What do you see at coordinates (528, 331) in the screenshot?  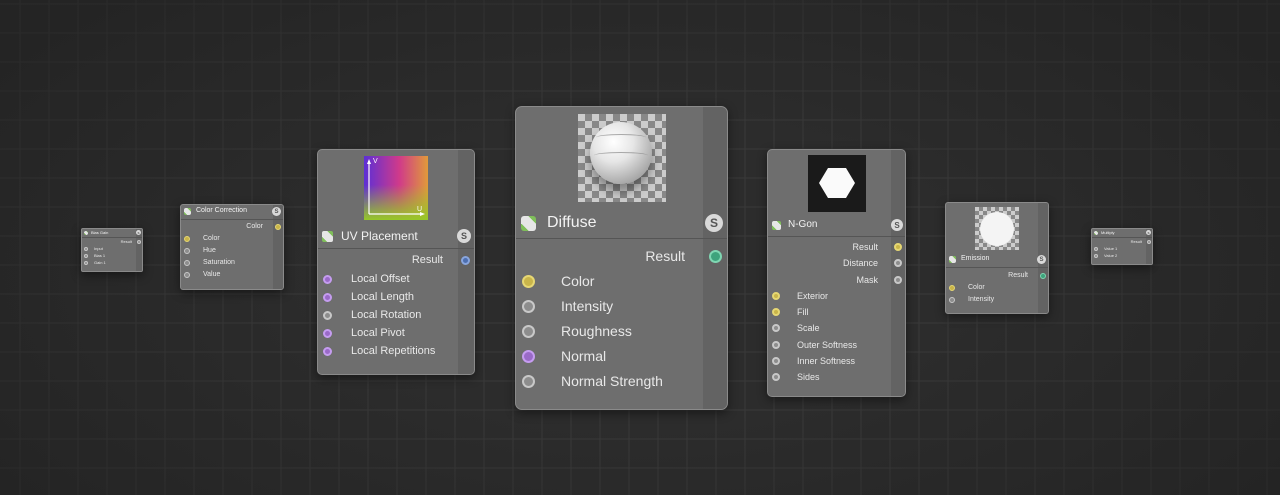 I see `input-port-roughness` at bounding box center [528, 331].